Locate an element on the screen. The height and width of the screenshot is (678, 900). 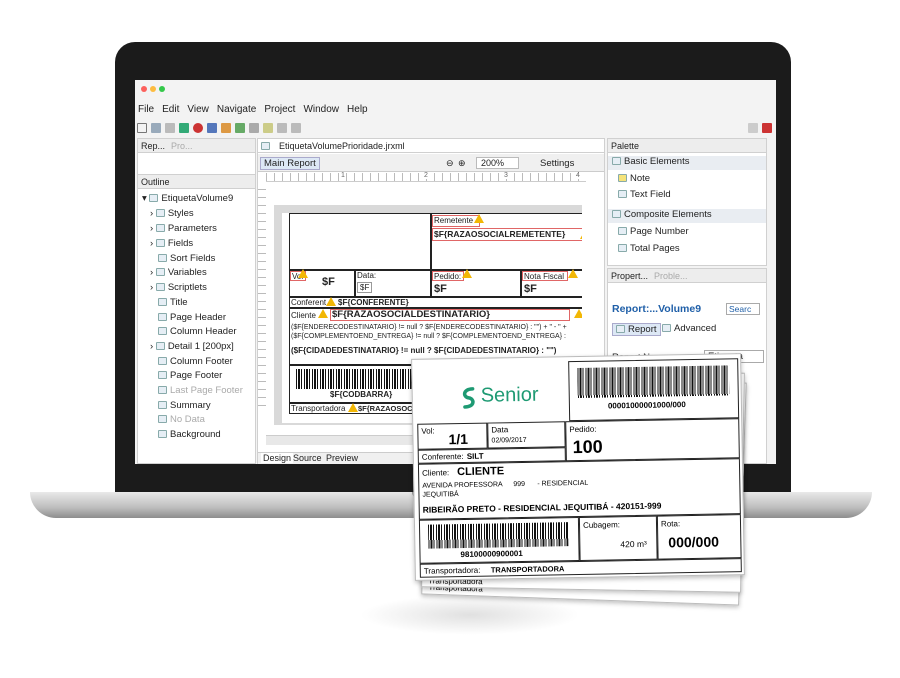
menu-navigate: Navigate is located at coordinates (236, 111).